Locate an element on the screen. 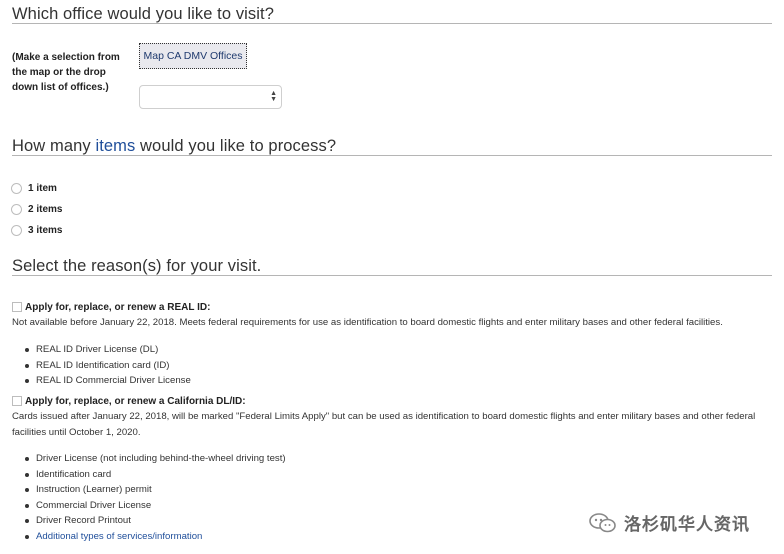  watermark: 洛杉矶华人资讯 is located at coordinates (669, 522).